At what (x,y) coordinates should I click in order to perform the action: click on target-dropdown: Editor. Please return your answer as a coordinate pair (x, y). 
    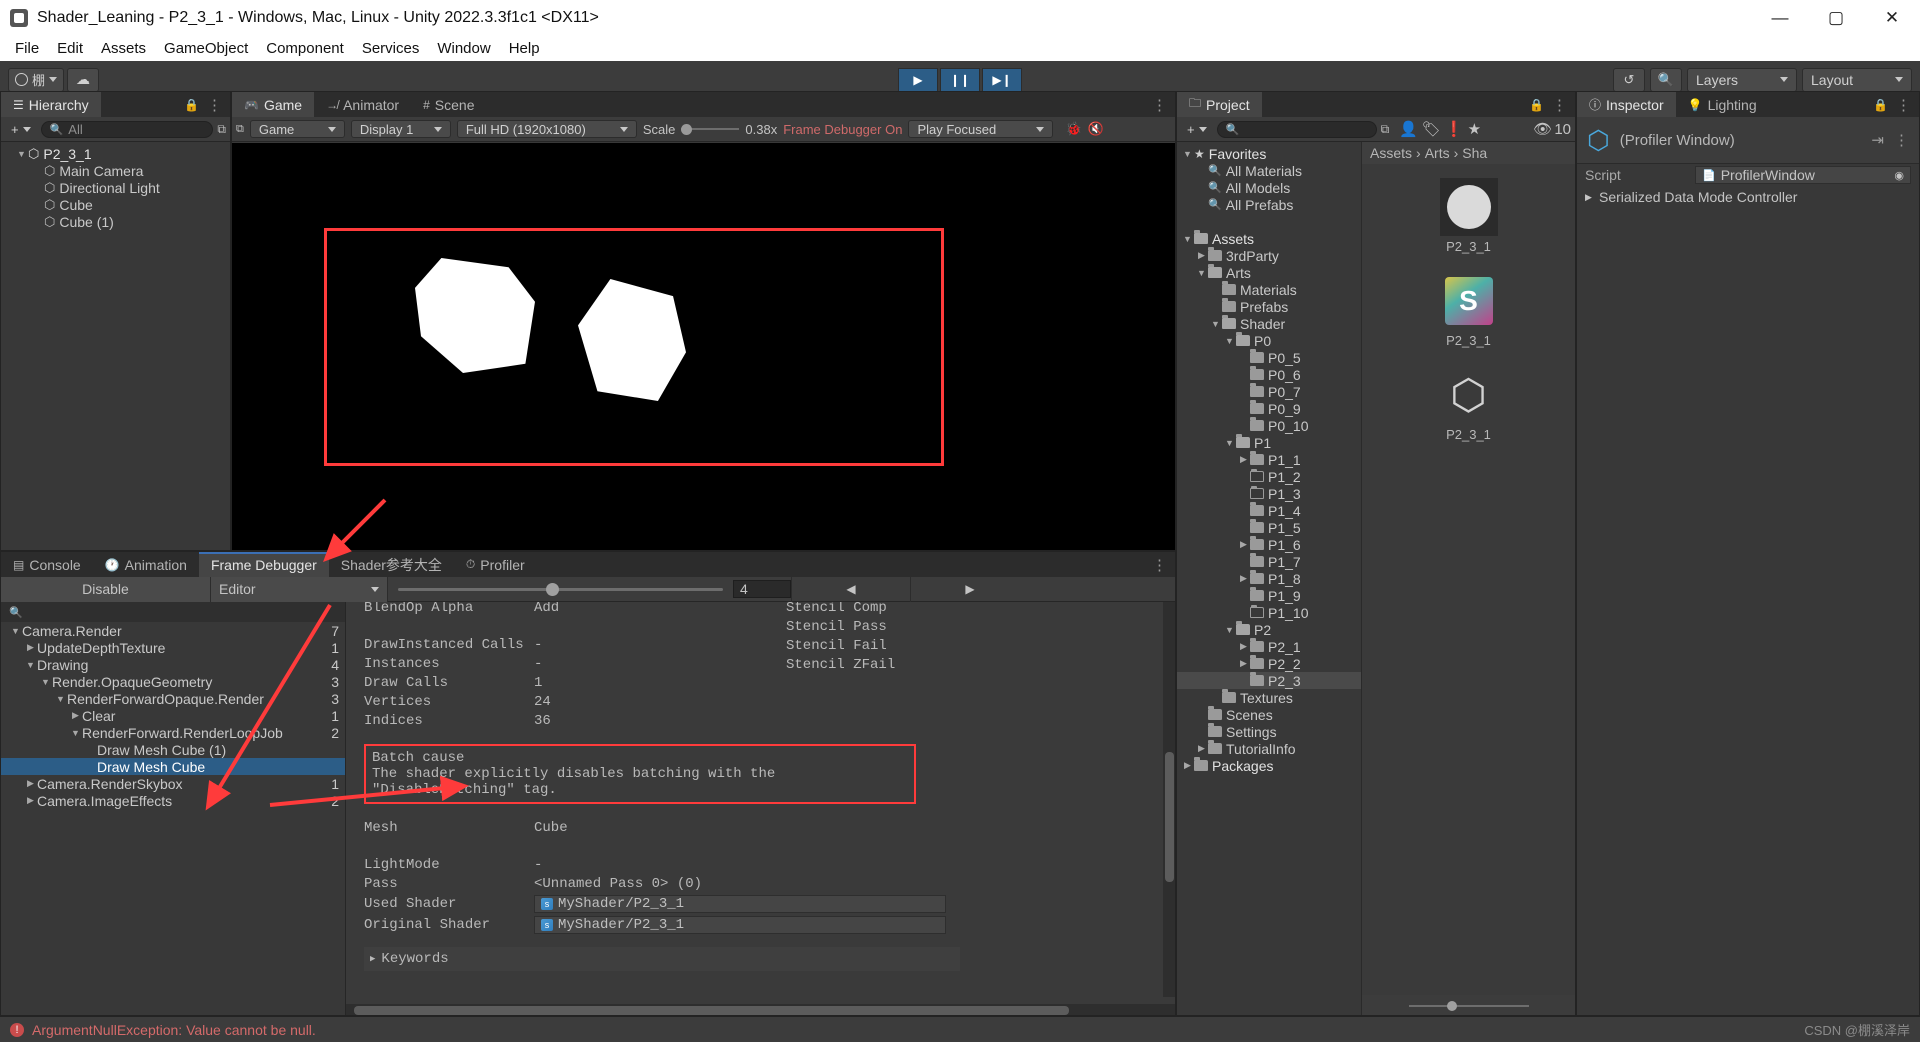
    Looking at the image, I should click on (299, 589).